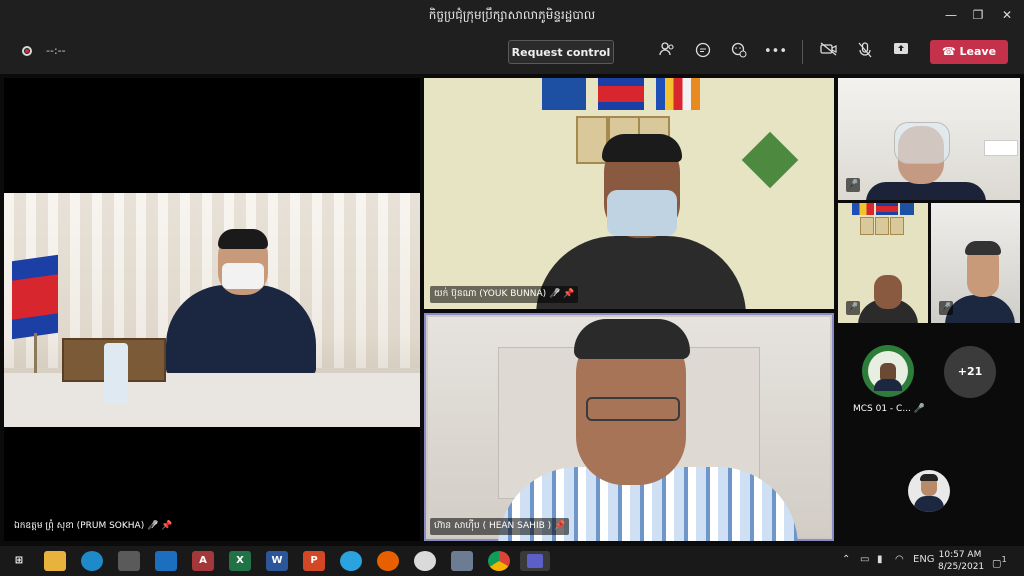 This screenshot has width=1024, height=576. What do you see at coordinates (462, 561) in the screenshot?
I see `camera-app-icon` at bounding box center [462, 561].